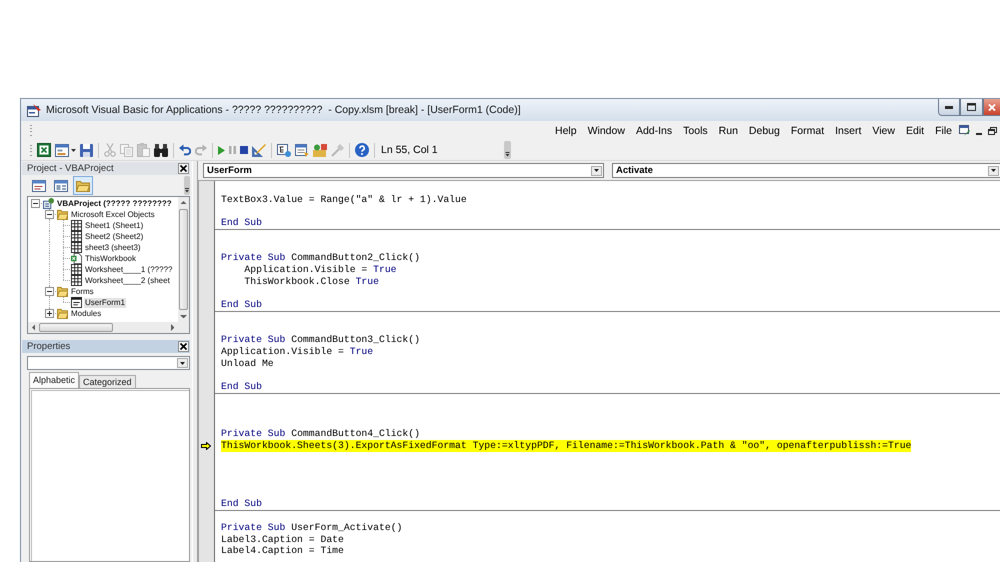  I want to click on project-icon, so click(48, 203).